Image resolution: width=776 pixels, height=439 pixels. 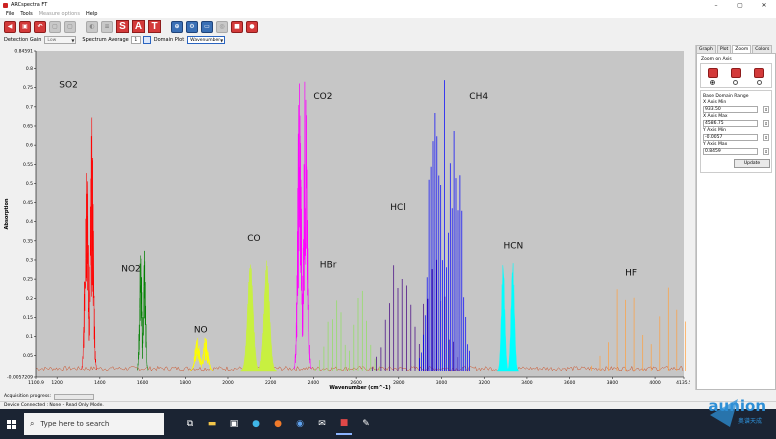 What do you see at coordinates (300, 424) in the screenshot?
I see `chrome-icon: ◉` at bounding box center [300, 424].